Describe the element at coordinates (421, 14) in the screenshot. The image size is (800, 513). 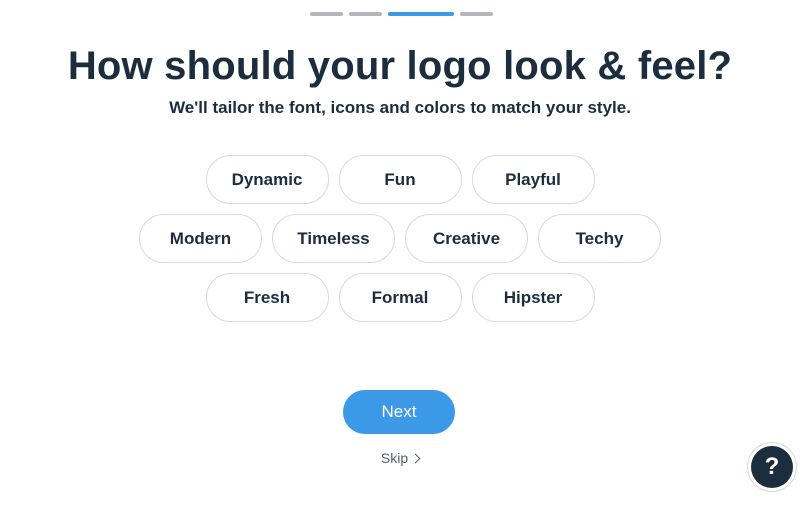
I see `progress-step-3-active` at that location.